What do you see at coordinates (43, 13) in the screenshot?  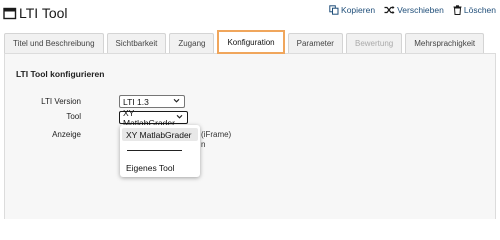 I see `page-title: LTI Tool` at bounding box center [43, 13].